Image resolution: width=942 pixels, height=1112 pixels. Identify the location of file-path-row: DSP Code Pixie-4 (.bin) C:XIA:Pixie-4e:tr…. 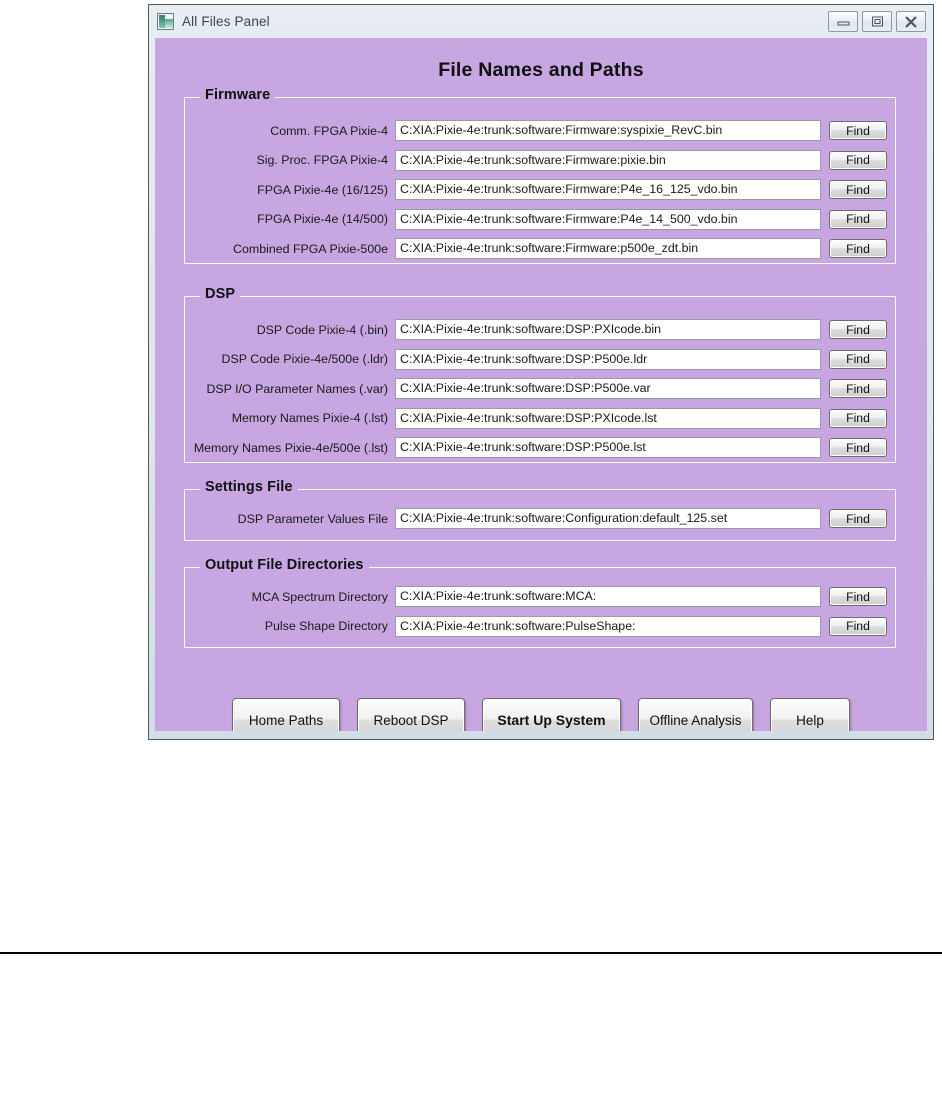
(540, 329).